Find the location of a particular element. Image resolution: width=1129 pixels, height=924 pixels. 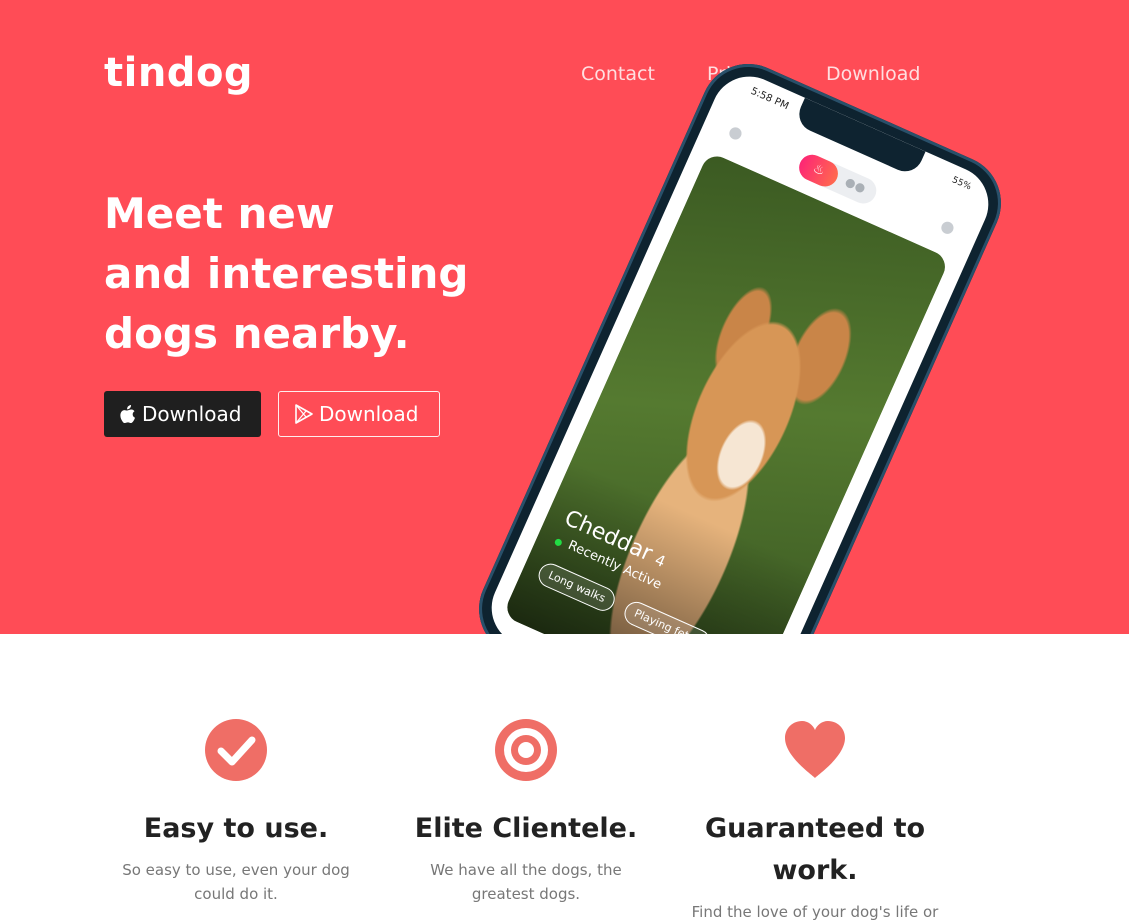

hero-headline: Meet new and interesting dogs nearby. is located at coordinates (286, 274).